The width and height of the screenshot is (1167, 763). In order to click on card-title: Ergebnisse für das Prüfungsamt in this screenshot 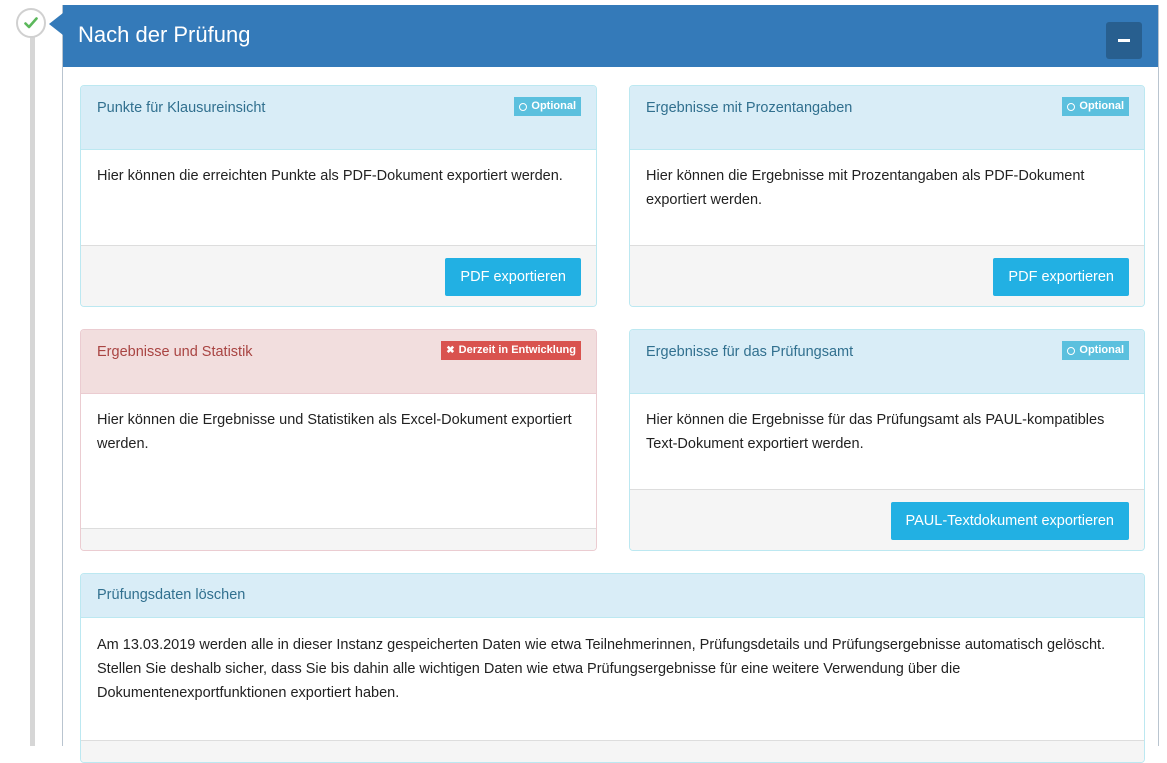, I will do `click(750, 352)`.